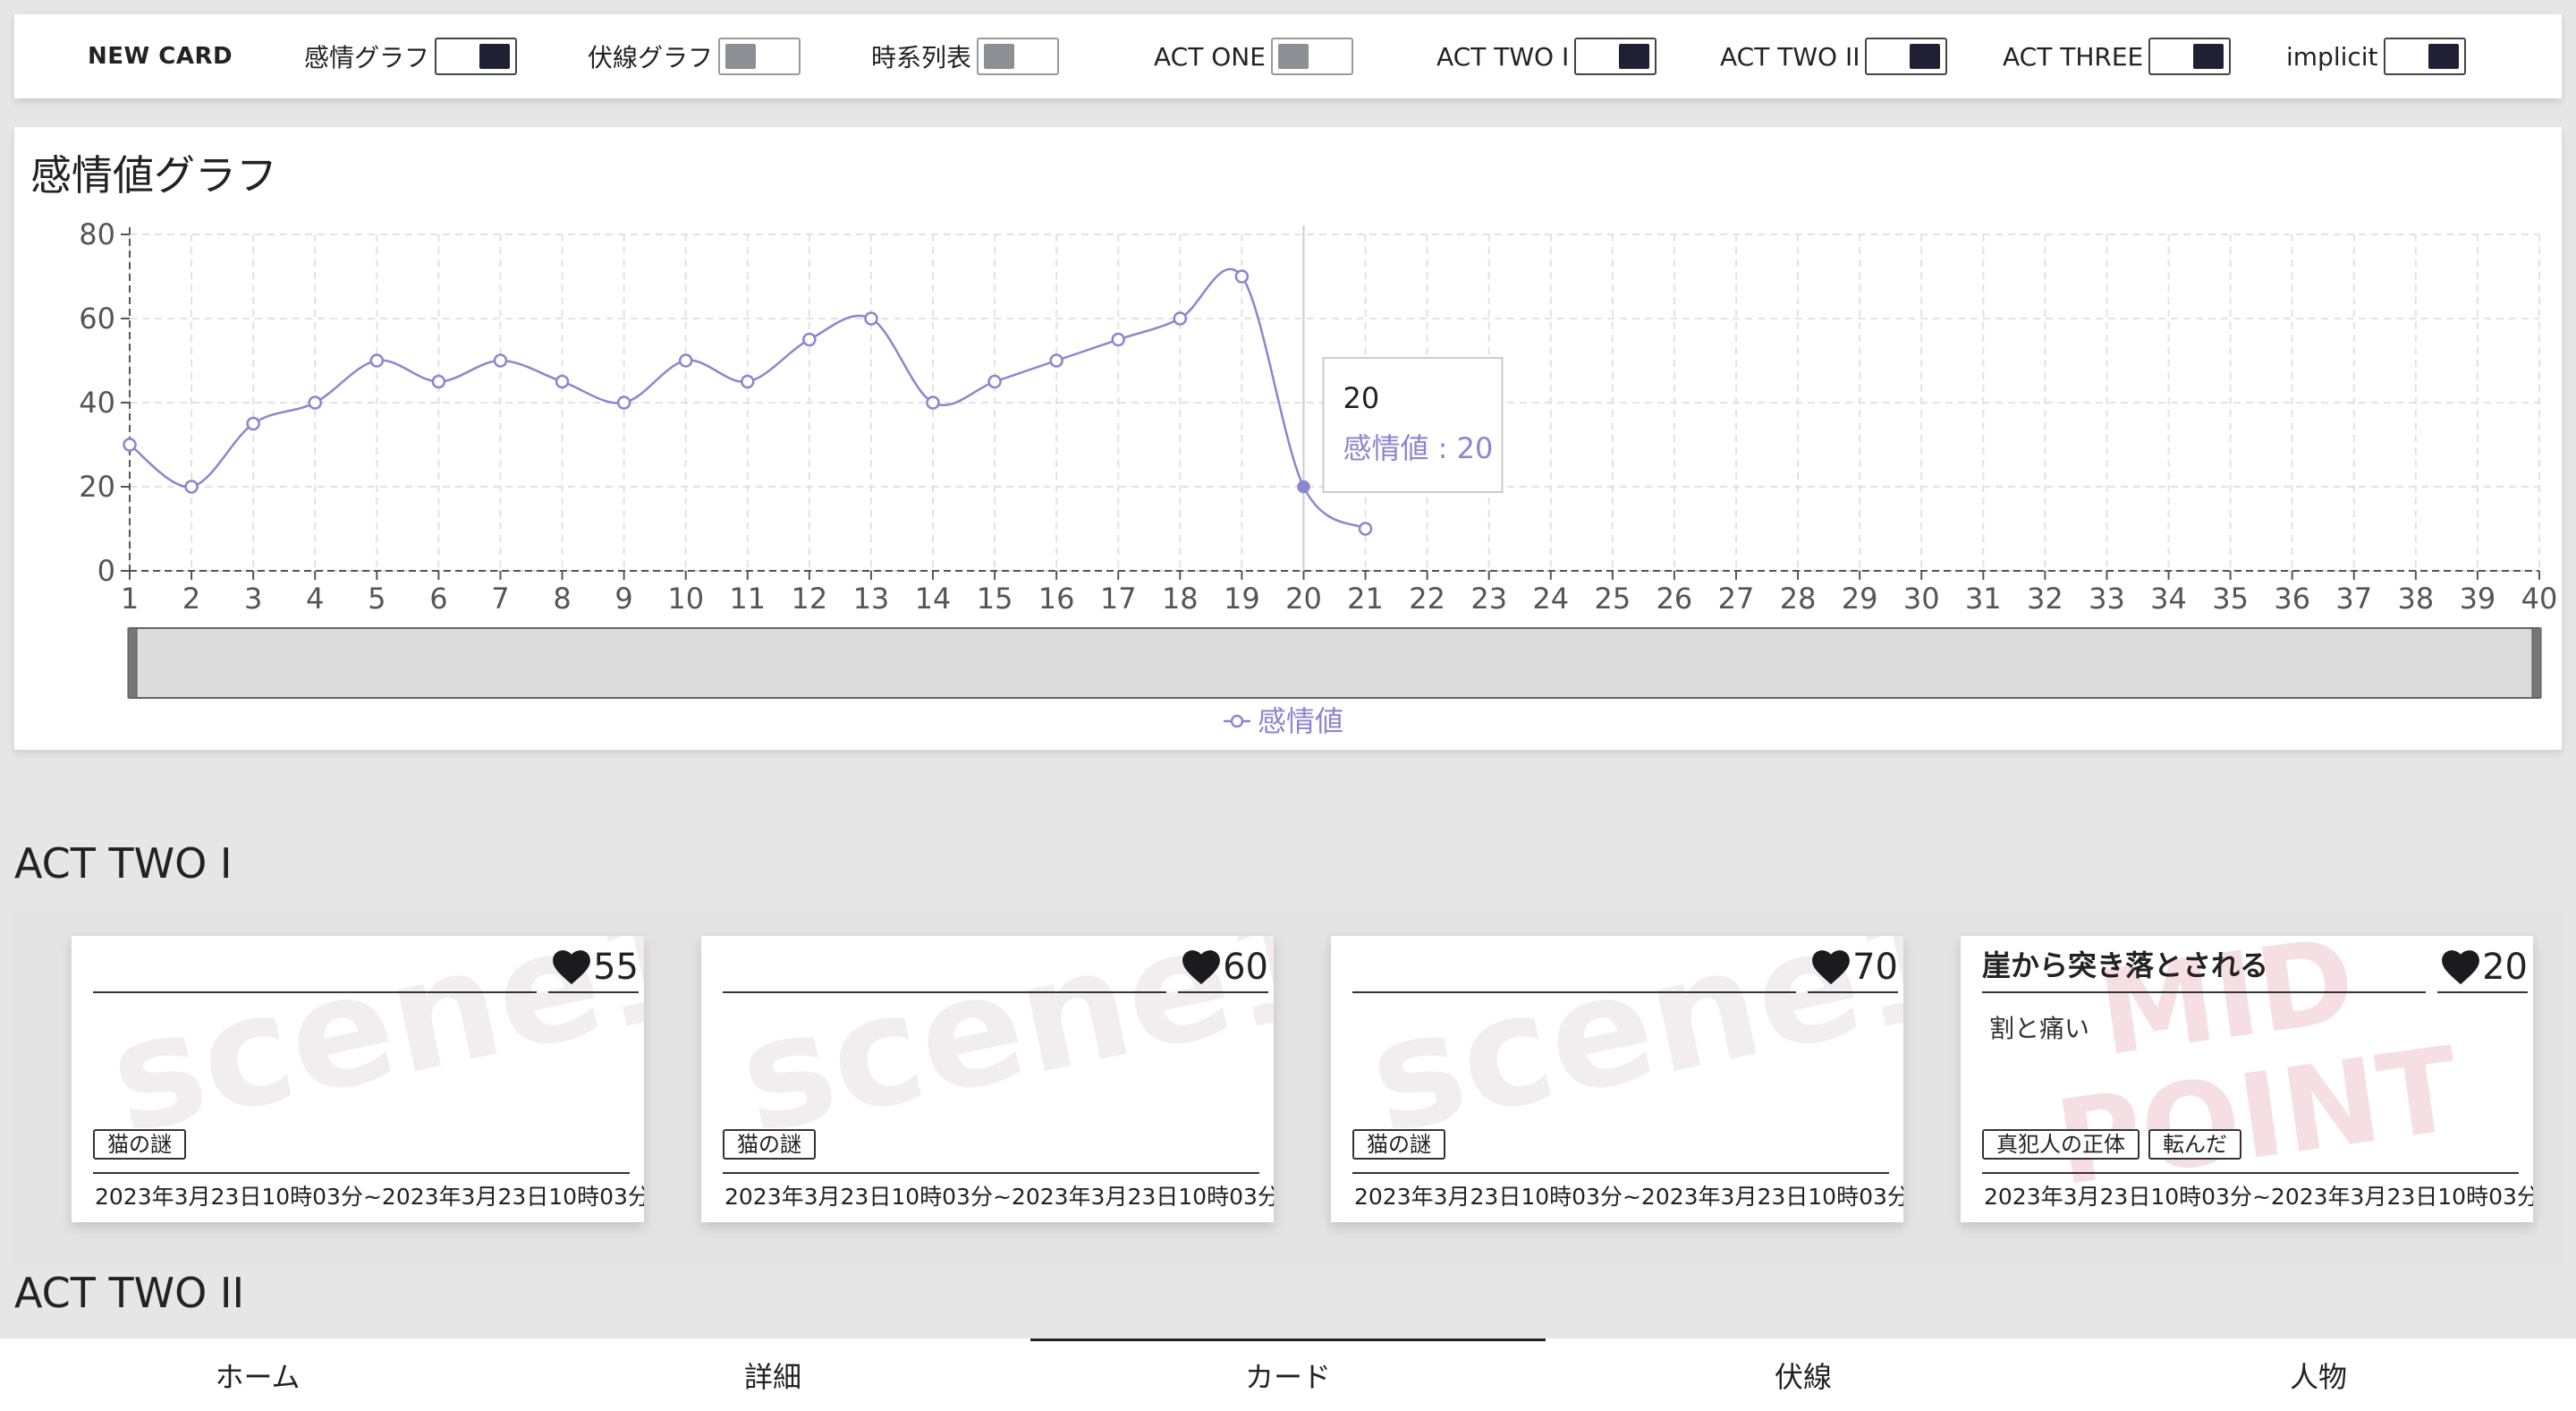  What do you see at coordinates (1300, 721) in the screenshot?
I see `legend-label: 感情値` at bounding box center [1300, 721].